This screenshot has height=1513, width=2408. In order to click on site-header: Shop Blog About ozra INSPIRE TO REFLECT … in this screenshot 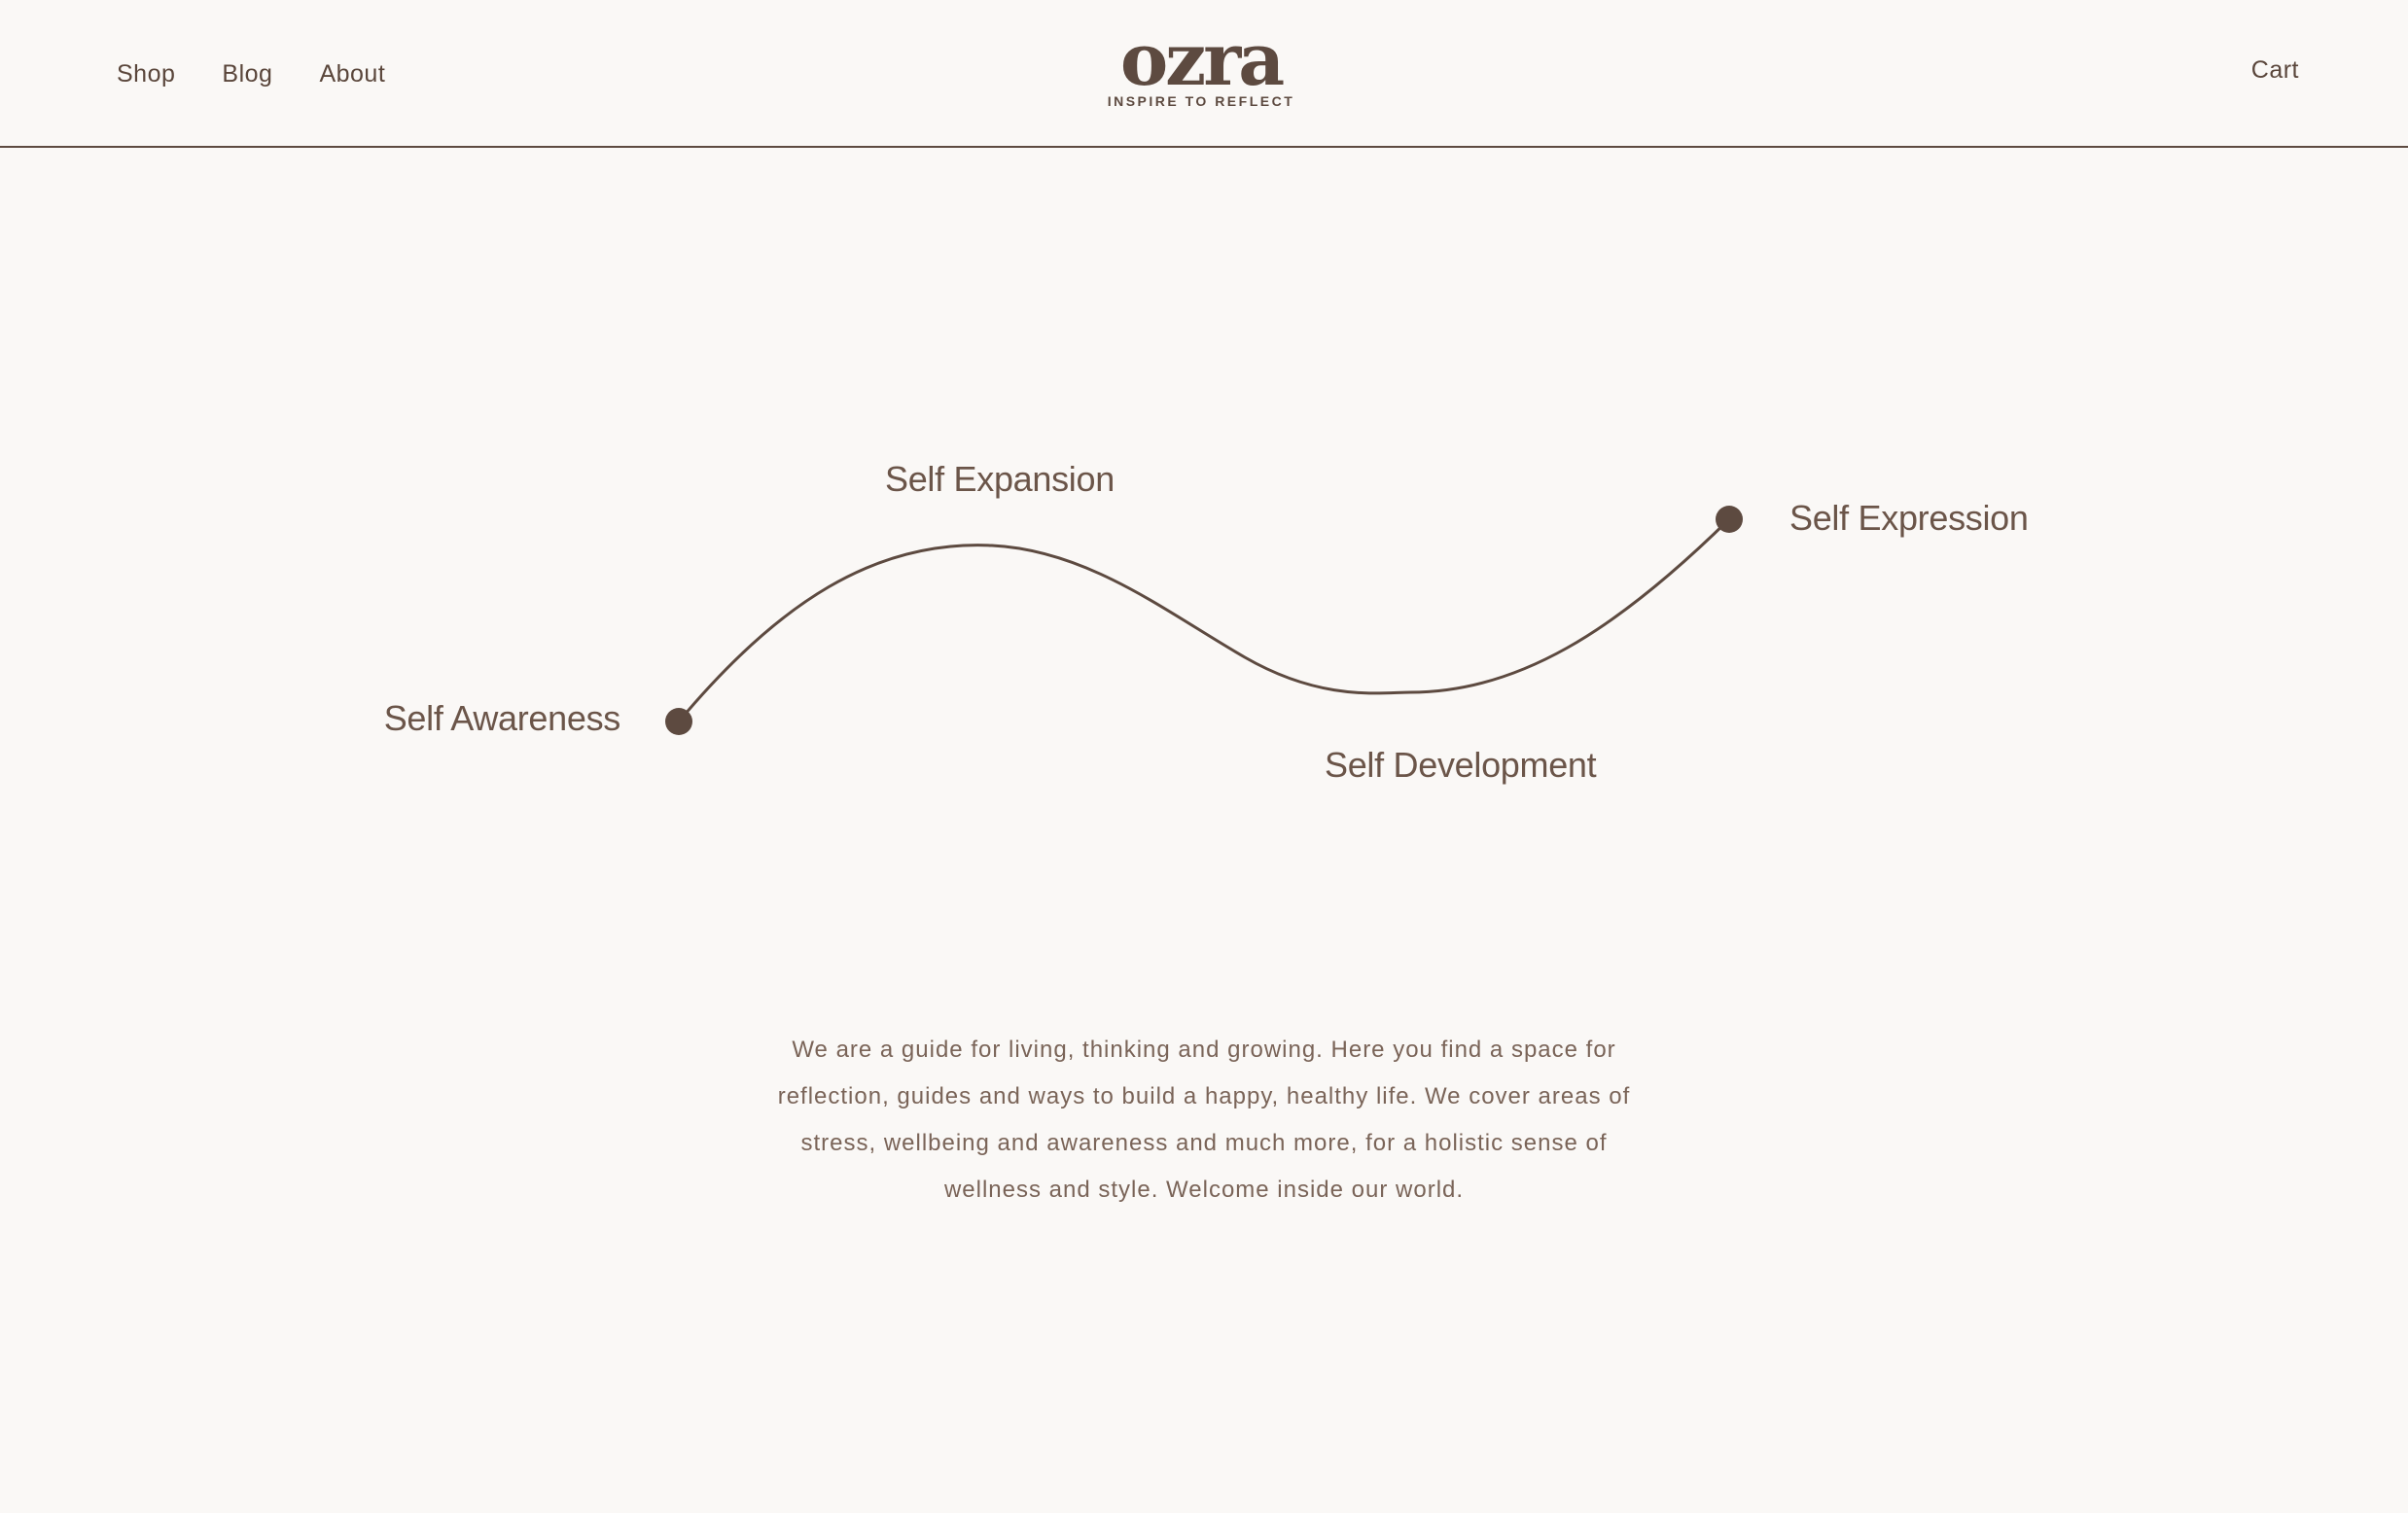, I will do `click(1204, 74)`.